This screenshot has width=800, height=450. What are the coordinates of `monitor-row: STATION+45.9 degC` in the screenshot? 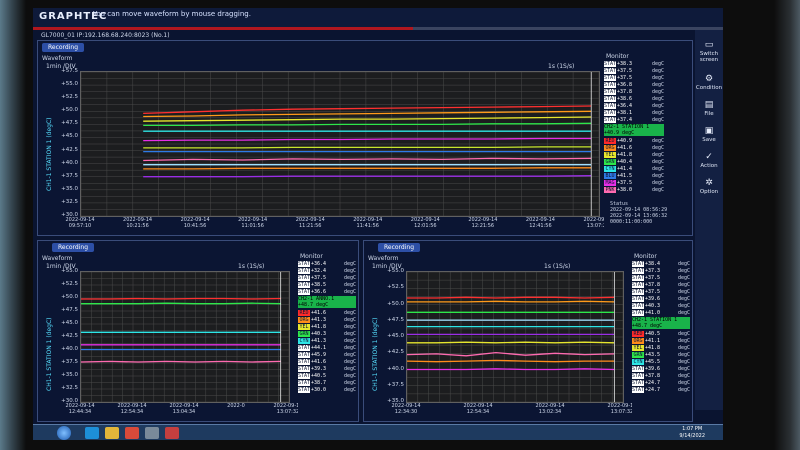 It's located at (327, 355).